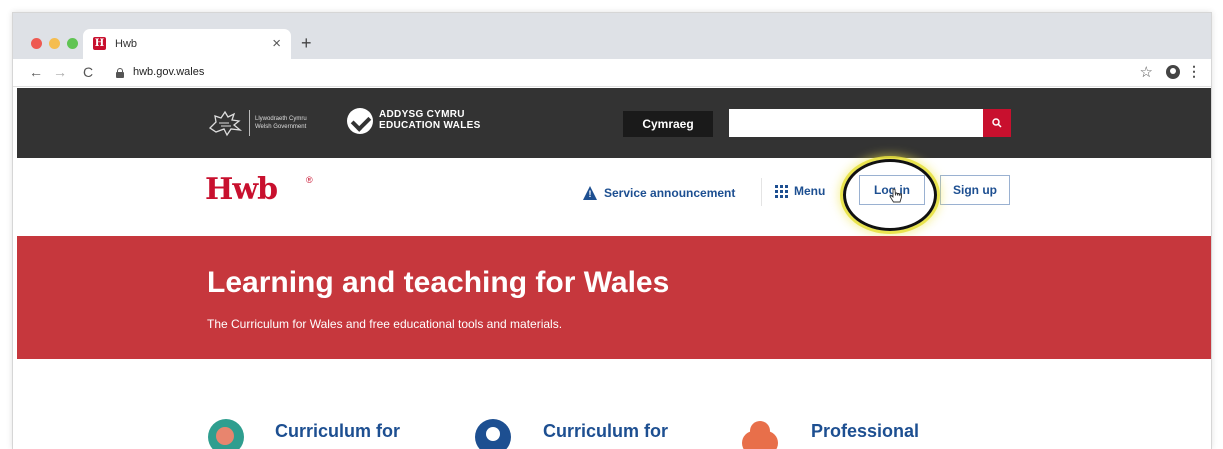 The width and height of the screenshot is (1223, 449). Describe the element at coordinates (120, 73) in the screenshot. I see `lock-icon` at that location.